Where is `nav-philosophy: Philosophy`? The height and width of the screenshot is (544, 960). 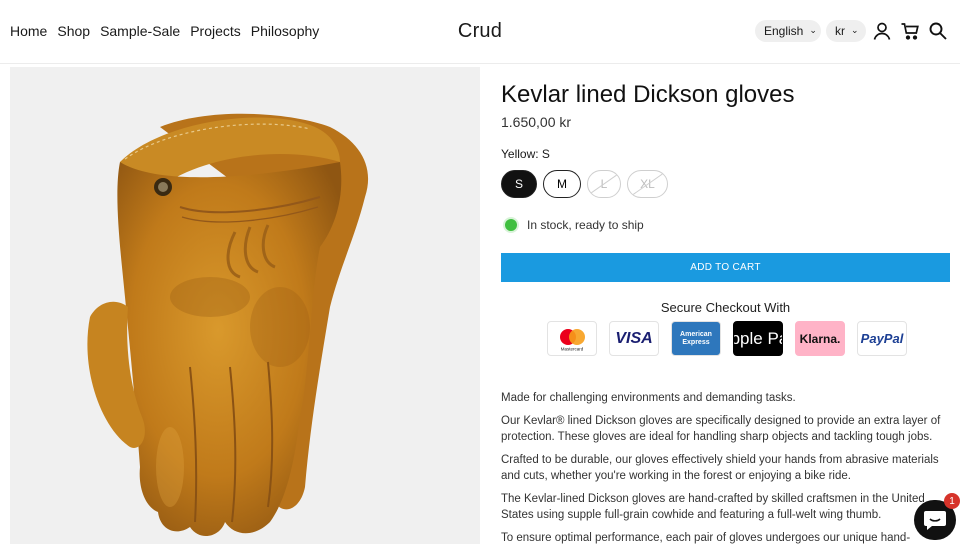 nav-philosophy: Philosophy is located at coordinates (285, 31).